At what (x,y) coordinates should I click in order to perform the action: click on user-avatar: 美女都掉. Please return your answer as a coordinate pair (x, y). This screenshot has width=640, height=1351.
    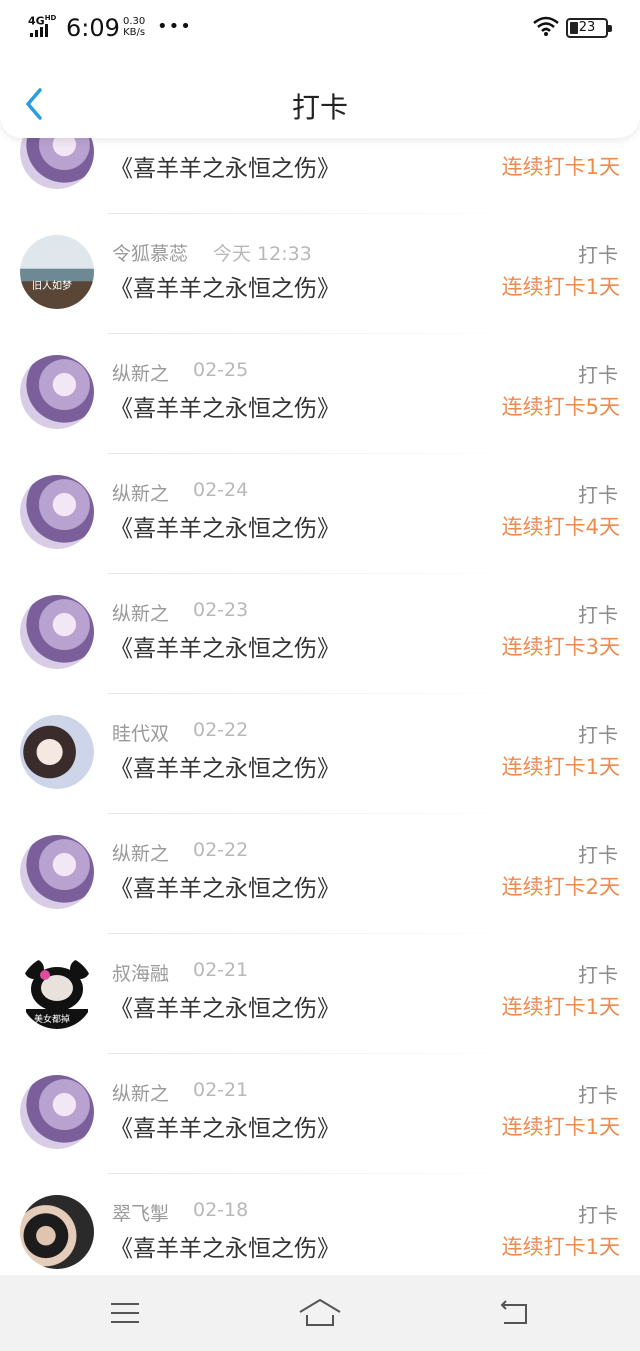
    Looking at the image, I should click on (57, 992).